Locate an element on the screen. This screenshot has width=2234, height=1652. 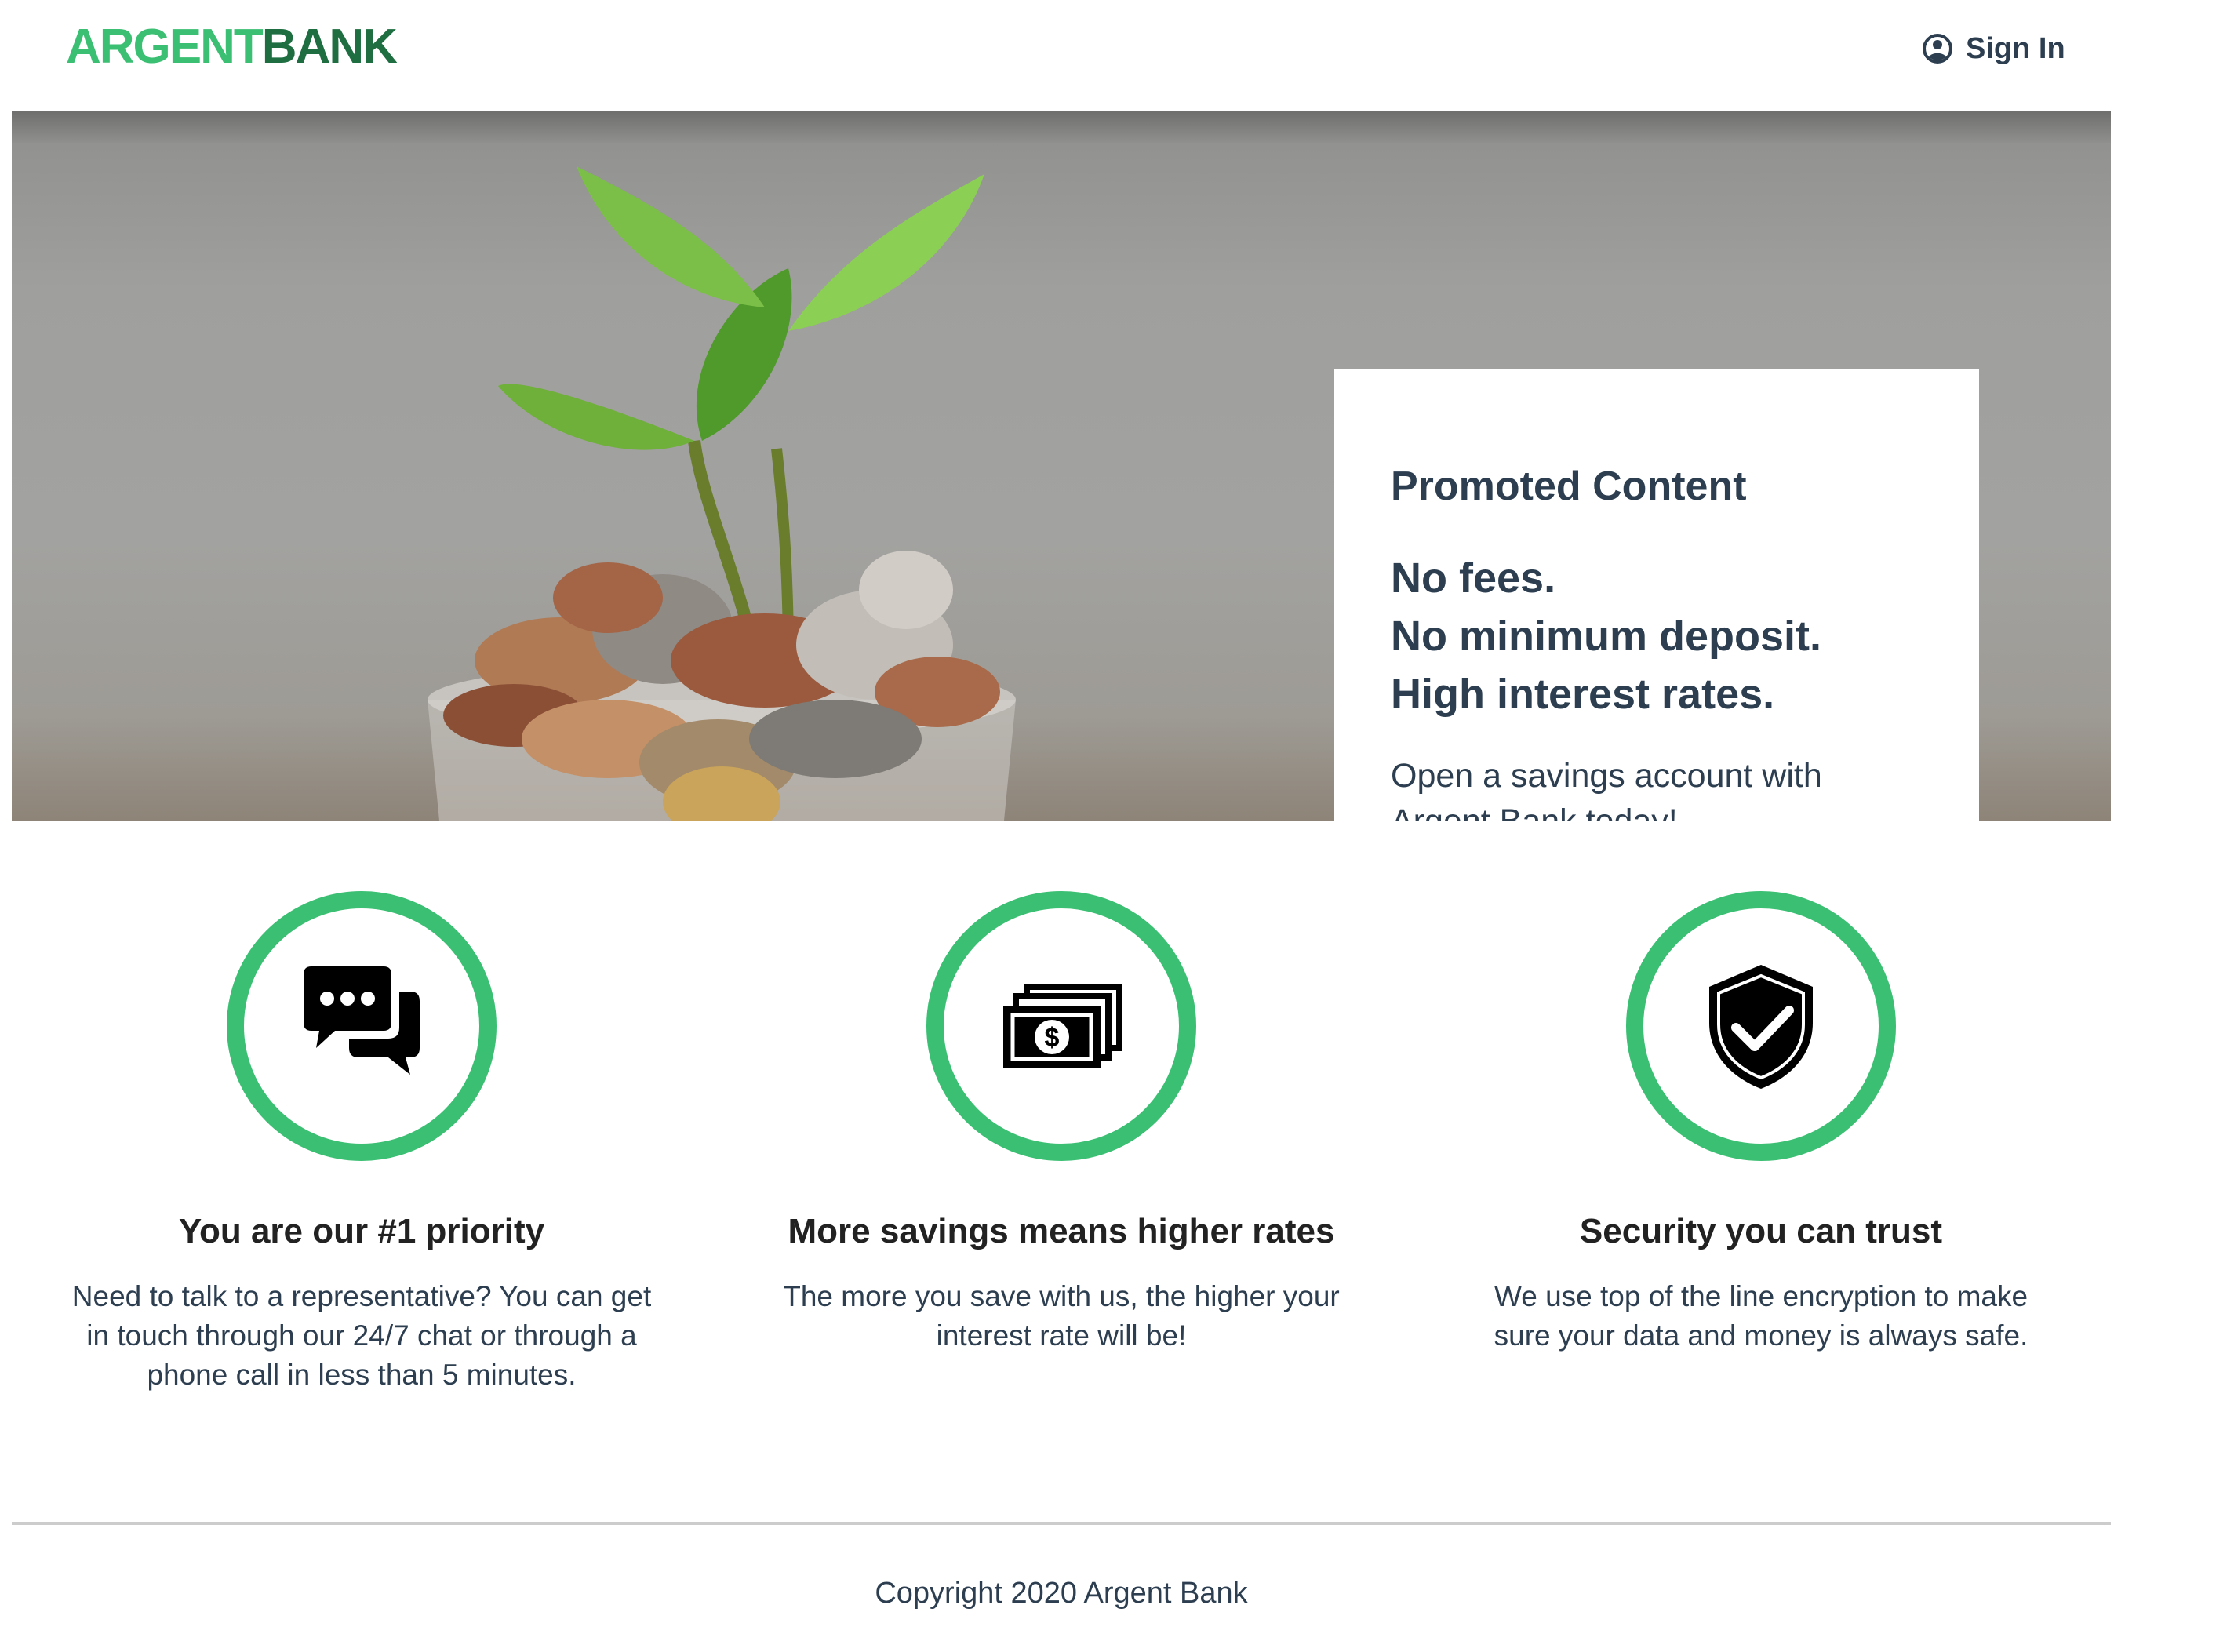
sign-in-link: Sign In is located at coordinates (1994, 49).